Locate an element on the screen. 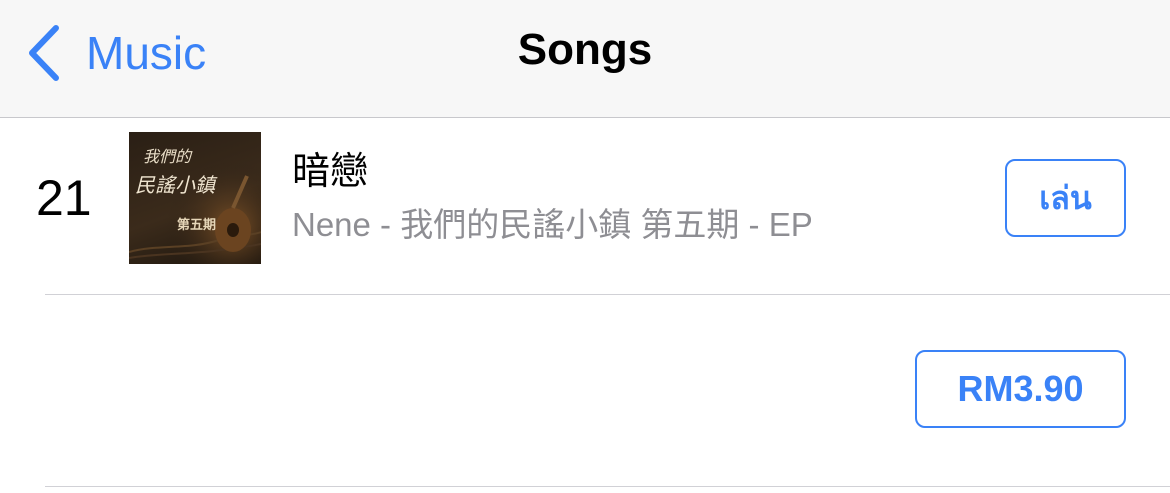 The height and width of the screenshot is (493, 1170). play-button: เล่น is located at coordinates (1065, 198).